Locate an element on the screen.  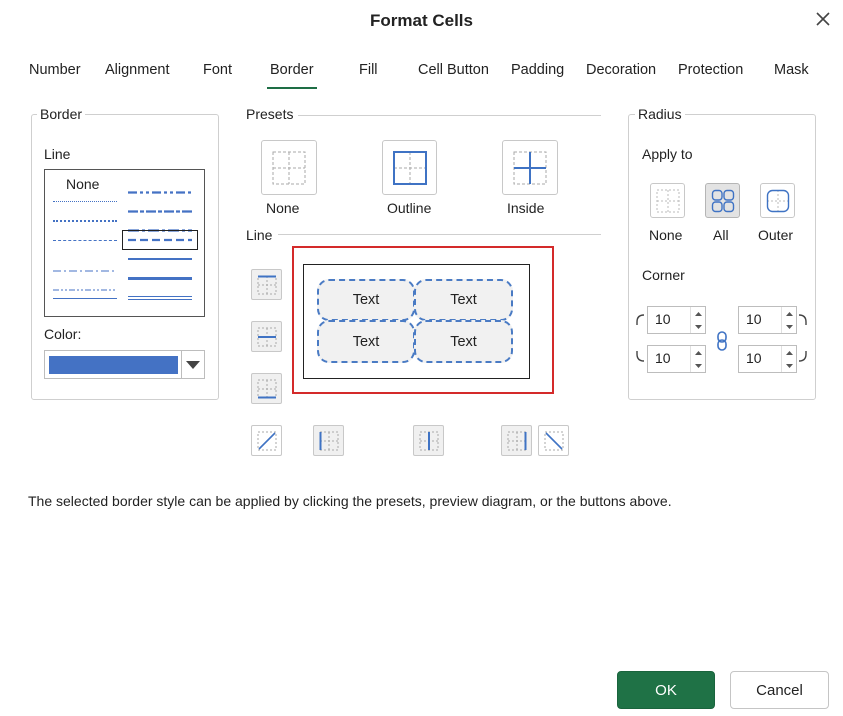
close-button is located at coordinates (823, 19).